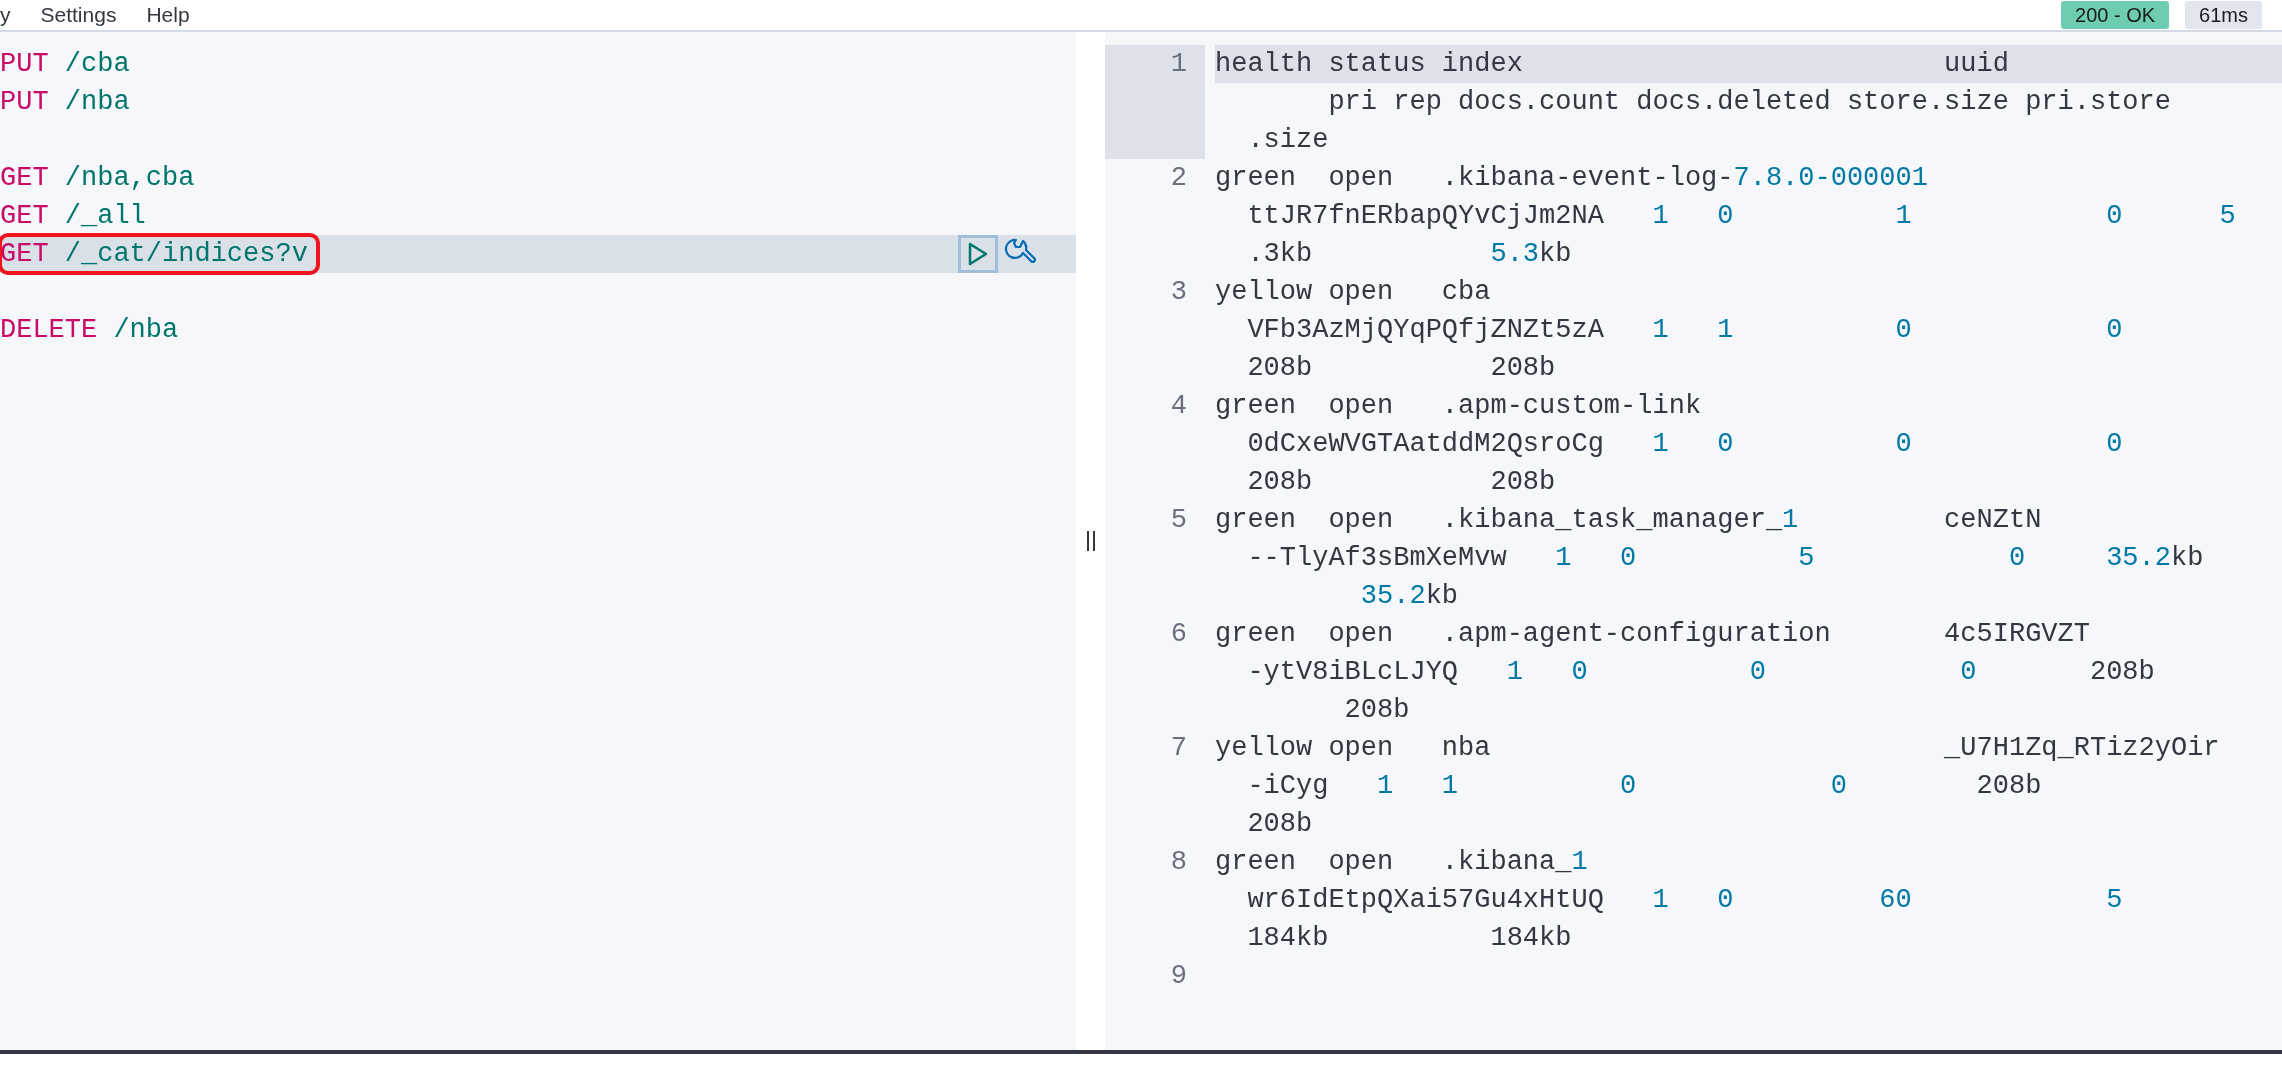  What do you see at coordinates (1409, 938) in the screenshot?
I see `output-text: 184kb 184kb` at bounding box center [1409, 938].